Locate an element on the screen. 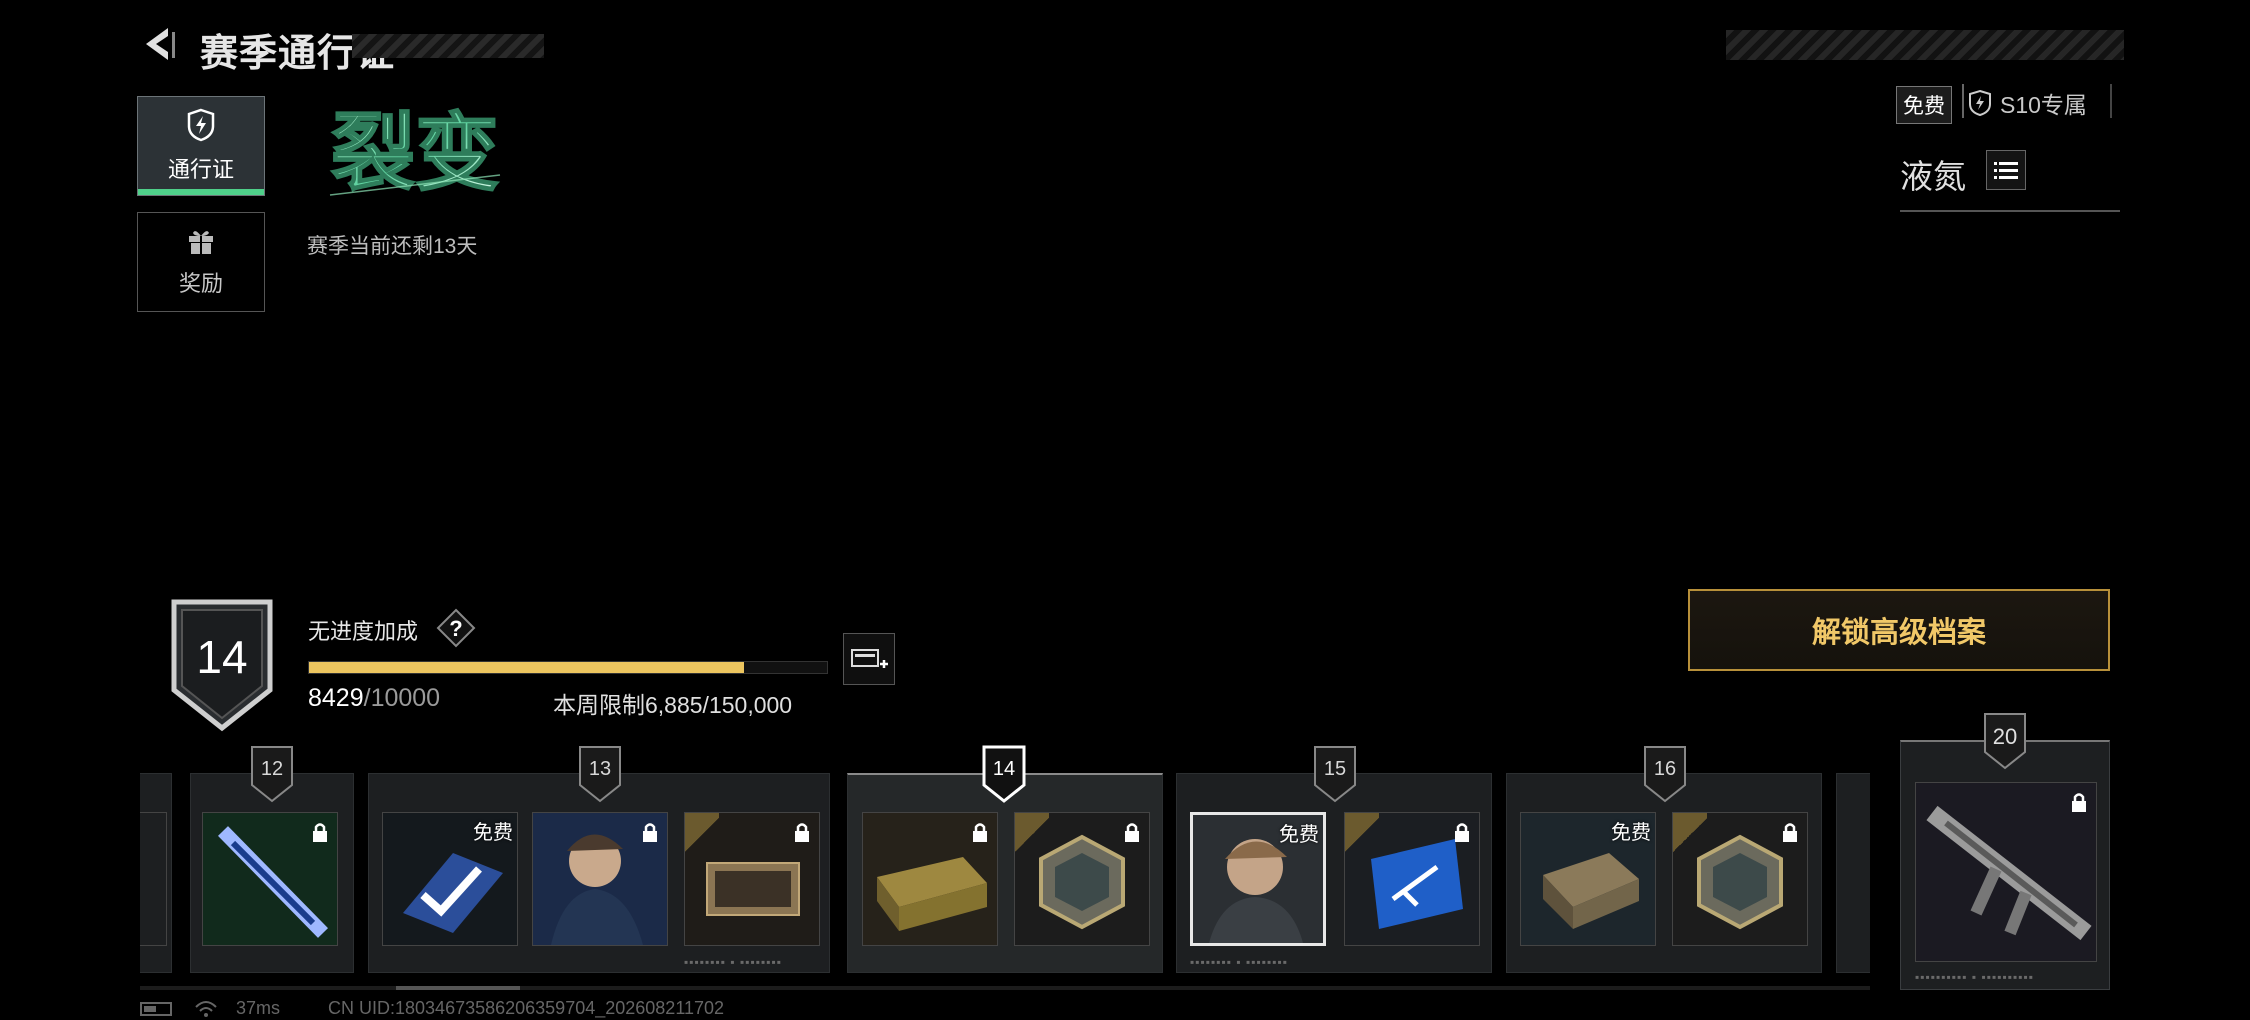 The height and width of the screenshot is (1020, 2250). ln2-label: 液氮 is located at coordinates (1933, 176).